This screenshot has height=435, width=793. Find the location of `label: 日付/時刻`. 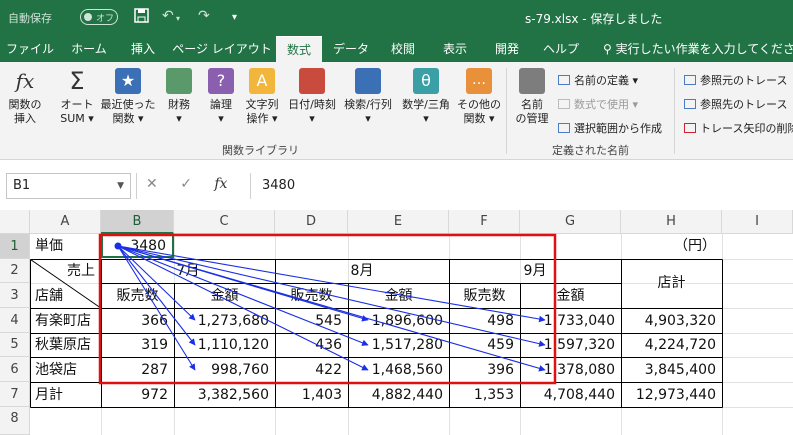

label: 日付/時刻 is located at coordinates (312, 104).